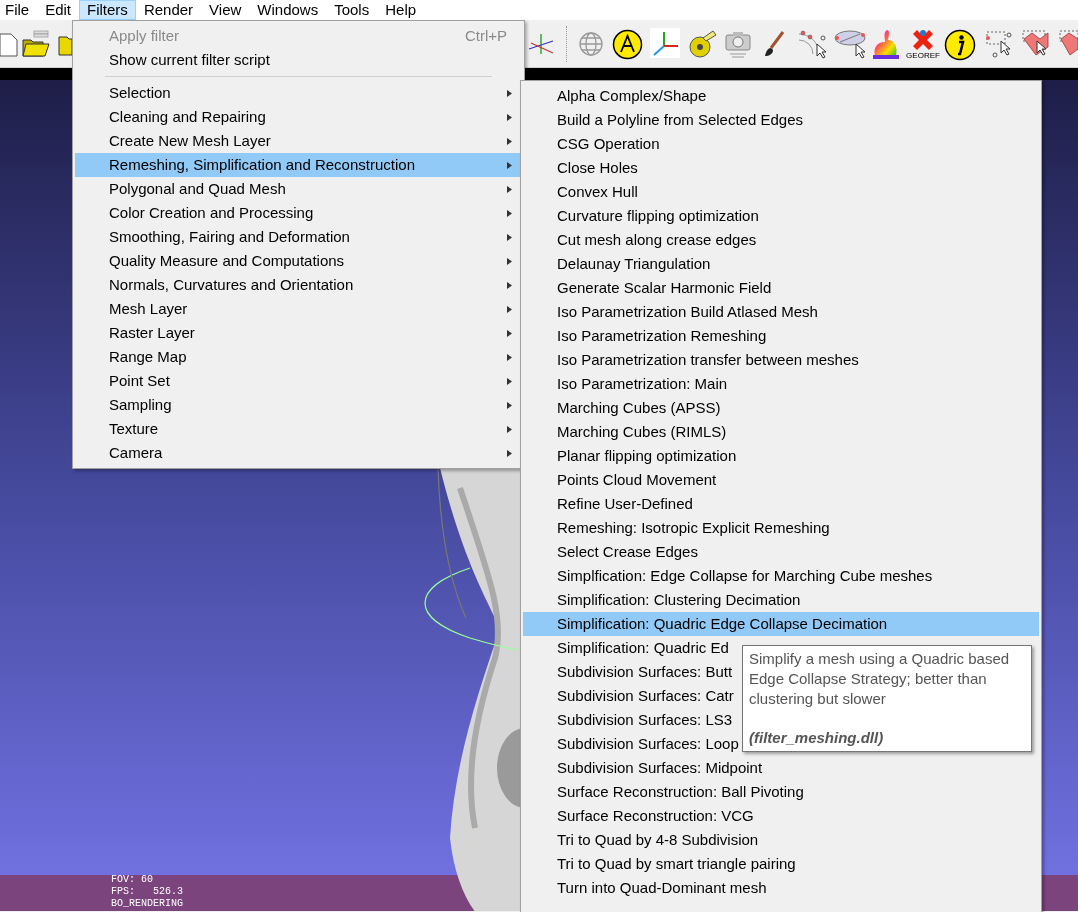  Describe the element at coordinates (781, 624) in the screenshot. I see `menu-item: Simplification: Quadric Edge Collapse Decimation` at that location.